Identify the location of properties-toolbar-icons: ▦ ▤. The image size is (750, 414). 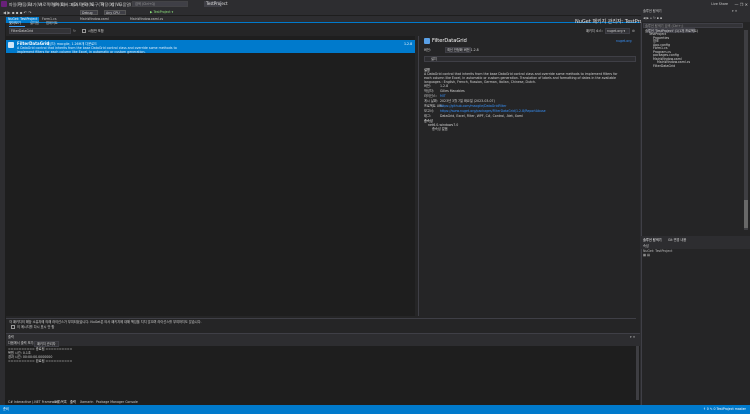
(646, 255).